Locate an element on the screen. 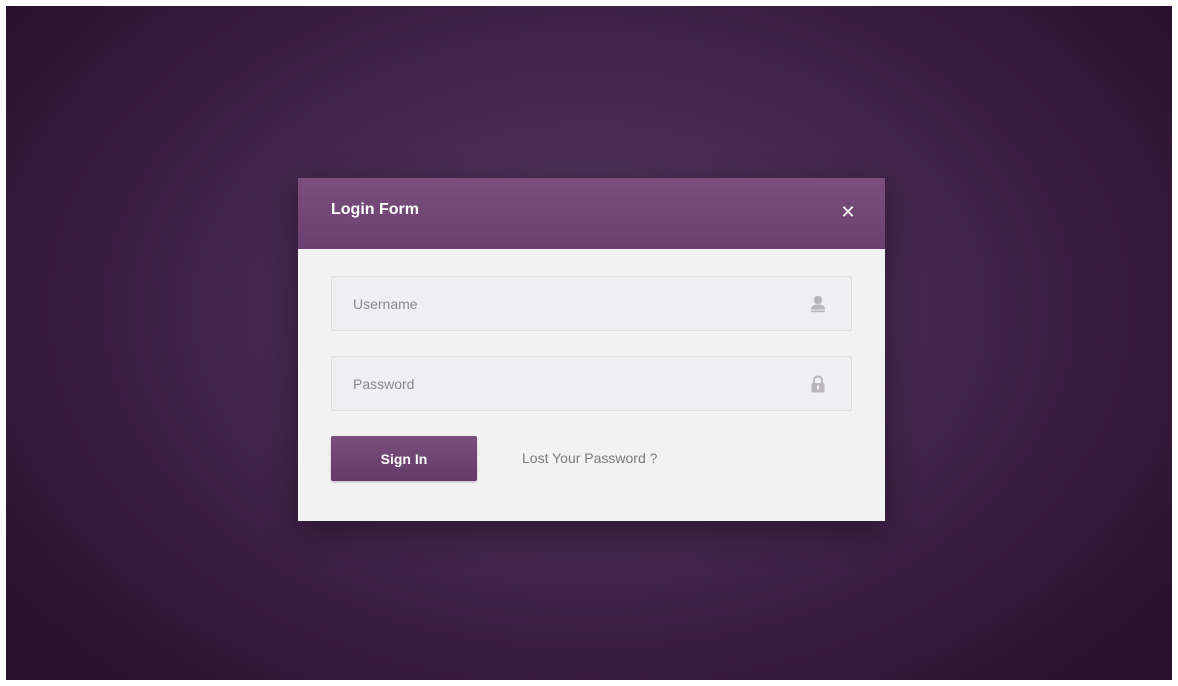 Image resolution: width=1178 pixels, height=686 pixels. close-icon: ✕ is located at coordinates (848, 212).